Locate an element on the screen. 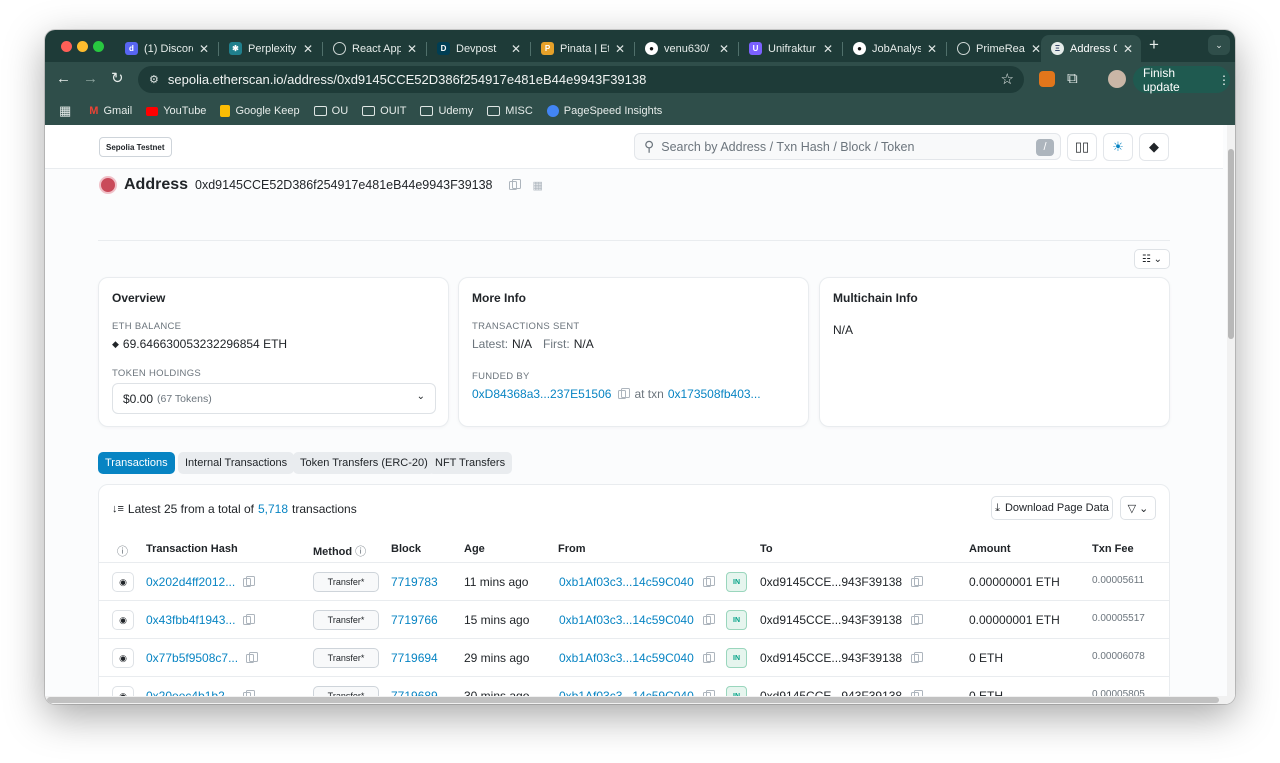  apps-grid-icon: ▦ is located at coordinates (65, 111).